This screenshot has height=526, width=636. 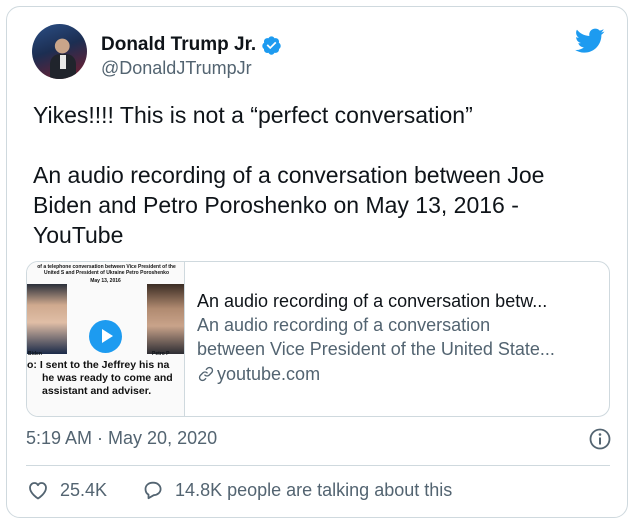 I want to click on info-icon, so click(x=600, y=439).